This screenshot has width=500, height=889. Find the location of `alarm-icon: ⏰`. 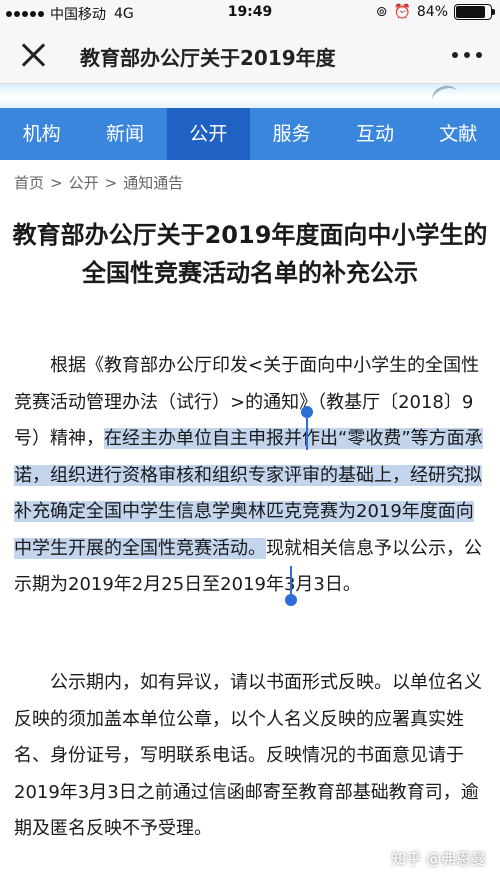

alarm-icon: ⏰ is located at coordinates (402, 12).